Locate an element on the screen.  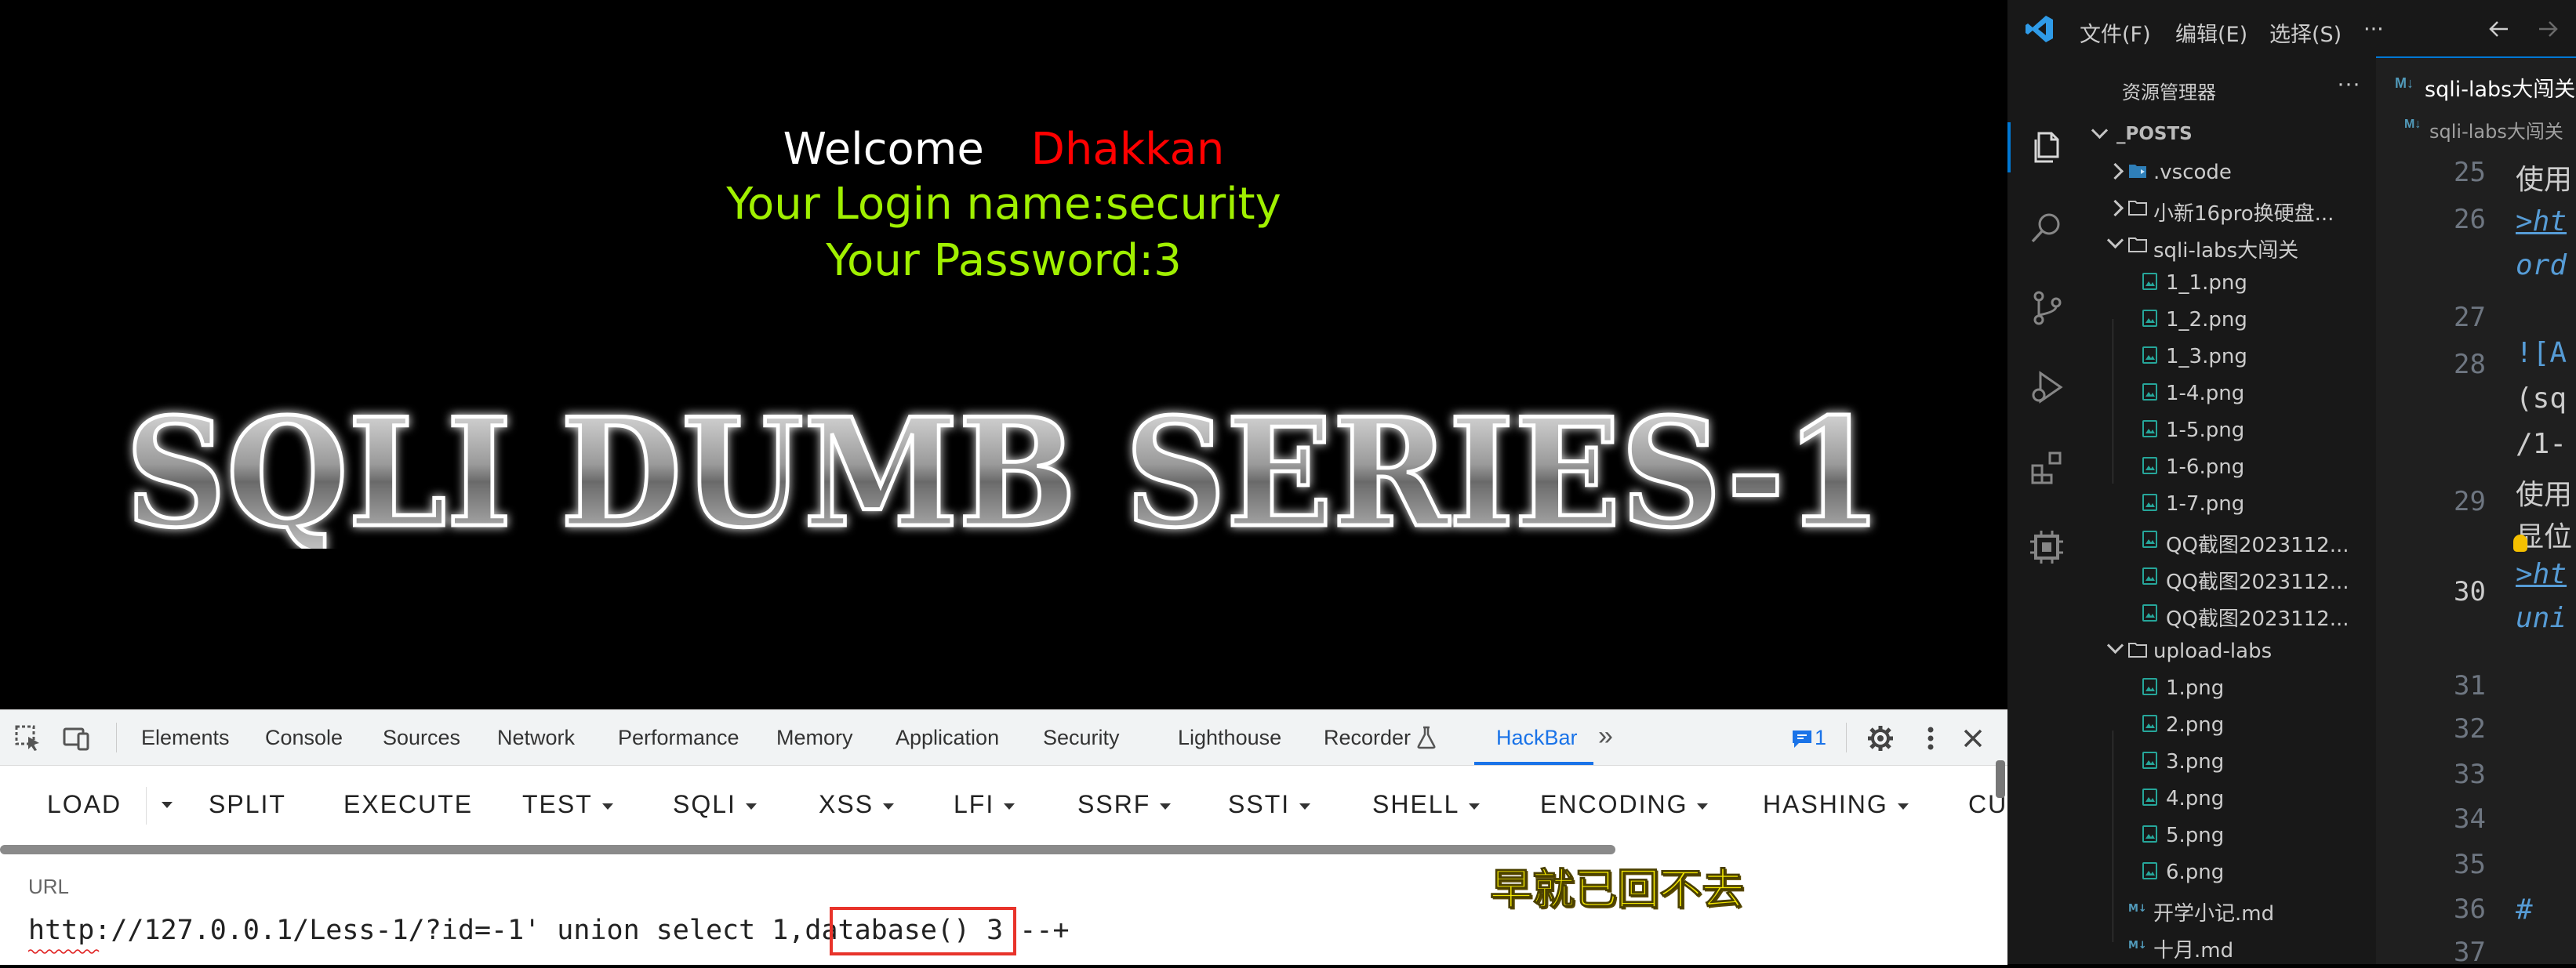
tree-item-label: 6.png is located at coordinates (2195, 873).